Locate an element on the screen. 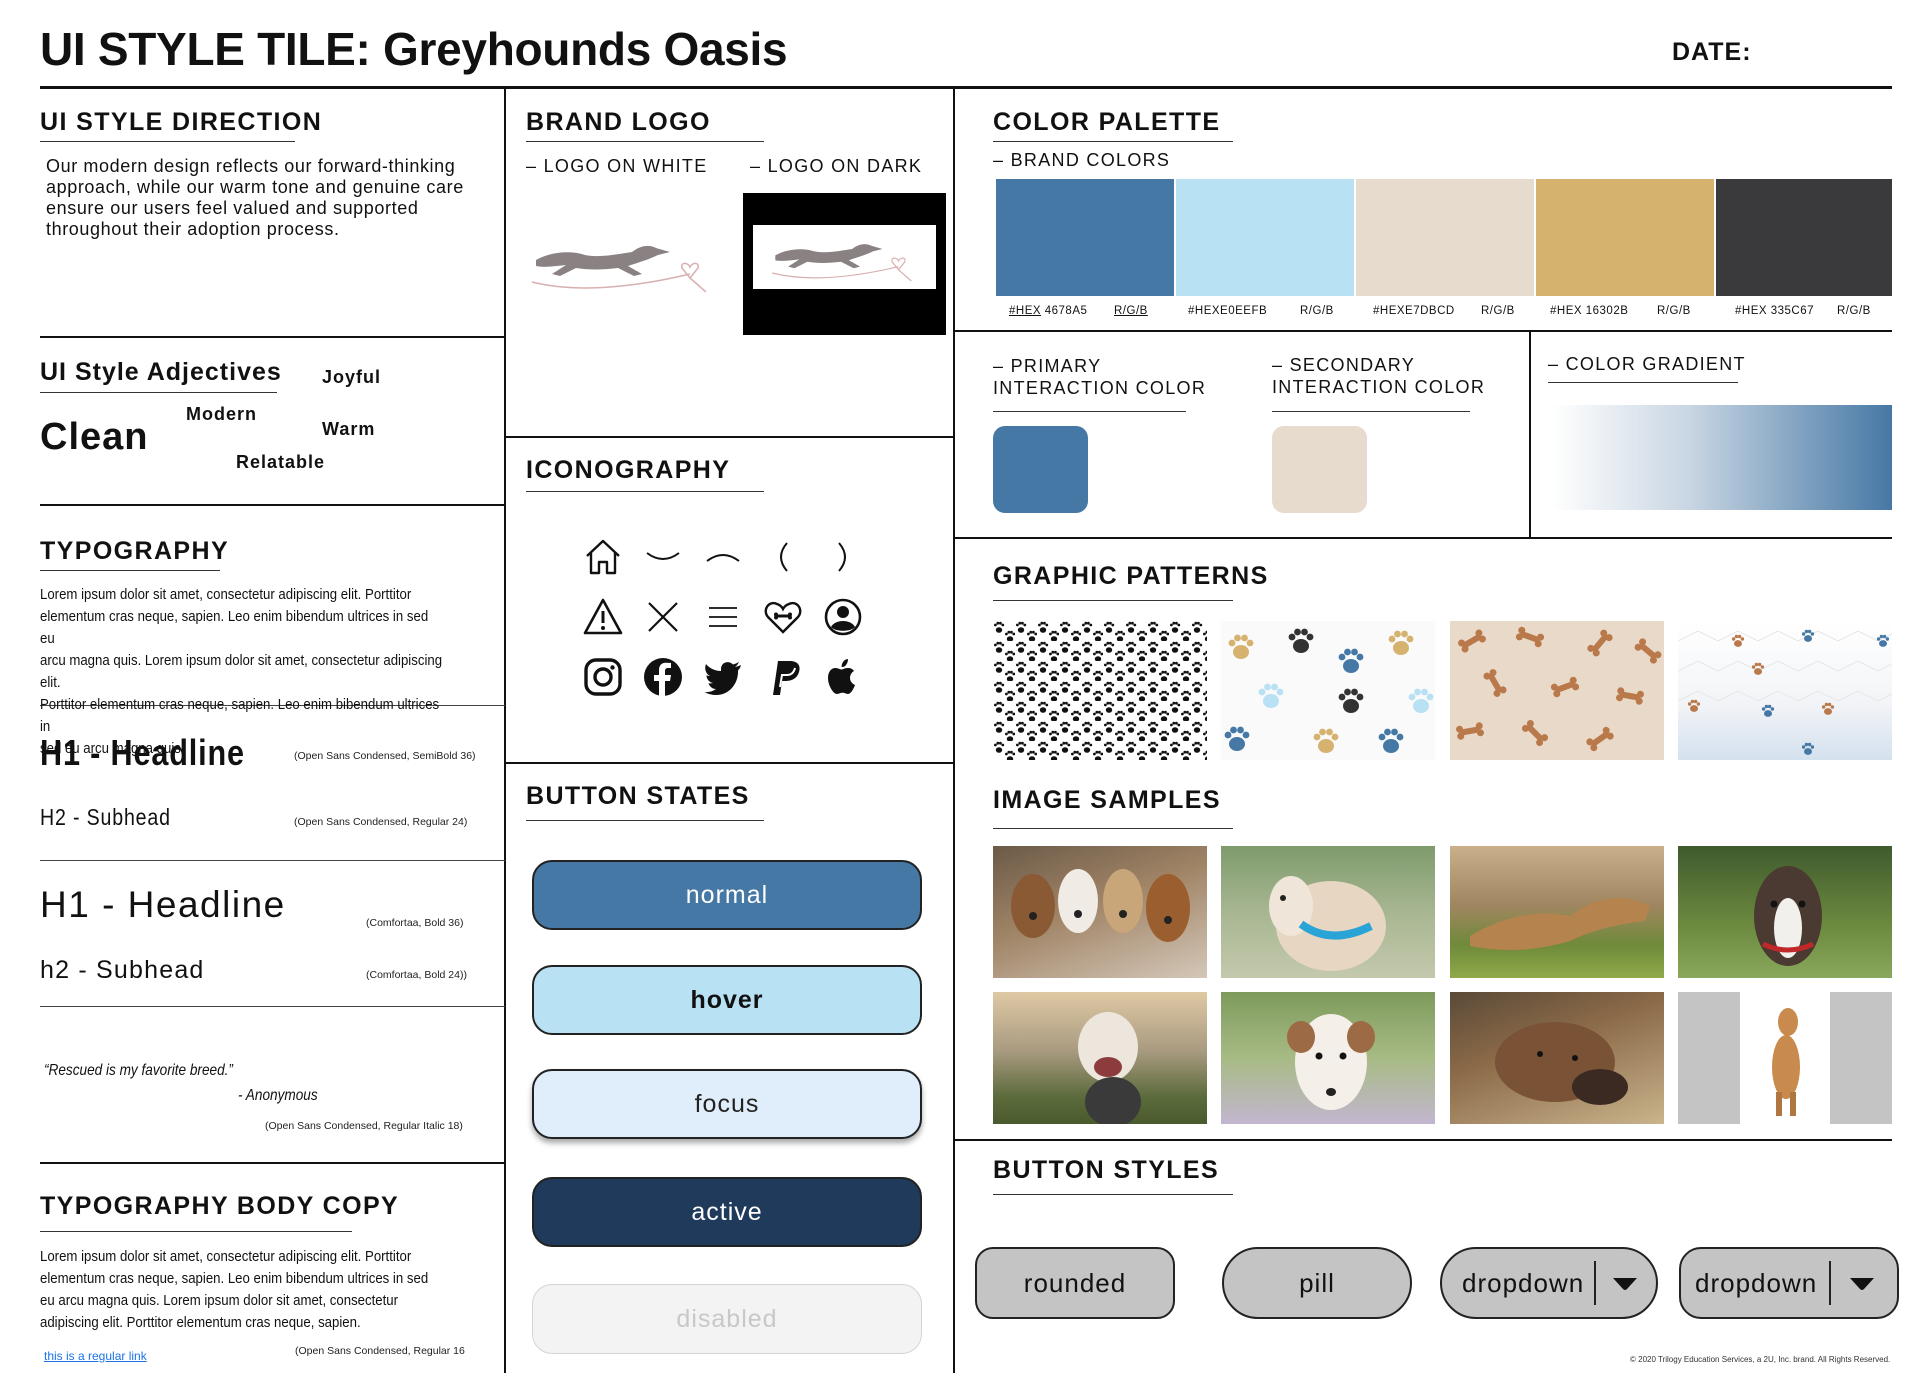 The image size is (1924, 1377). logo-dark-inner is located at coordinates (844, 257).